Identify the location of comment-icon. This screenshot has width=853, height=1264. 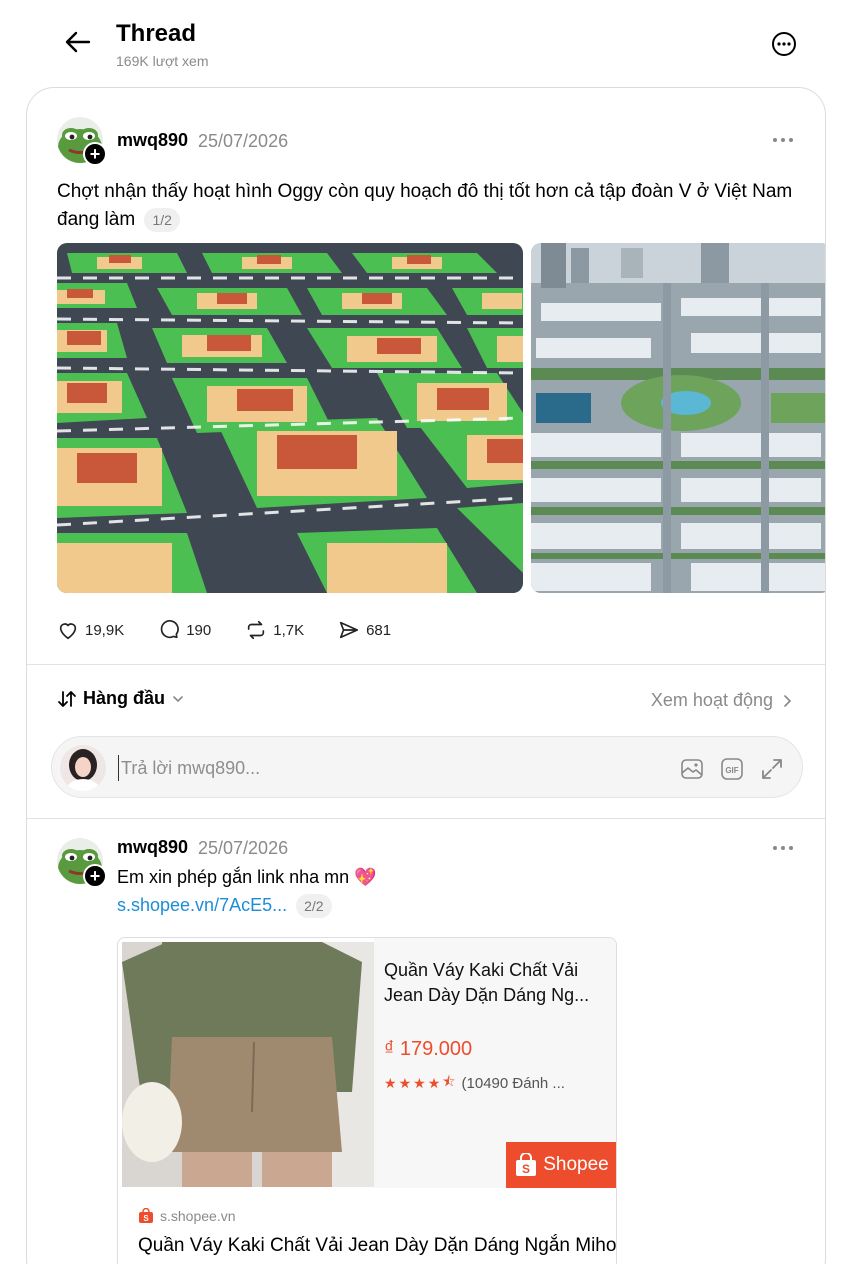
(170, 629).